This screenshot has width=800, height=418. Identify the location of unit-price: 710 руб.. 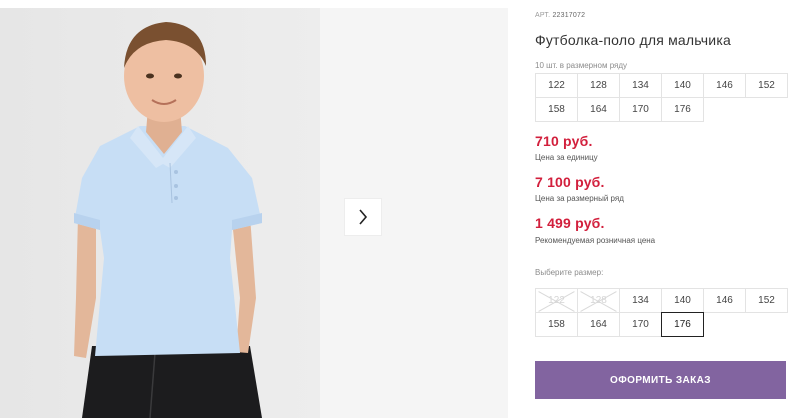
(564, 141).